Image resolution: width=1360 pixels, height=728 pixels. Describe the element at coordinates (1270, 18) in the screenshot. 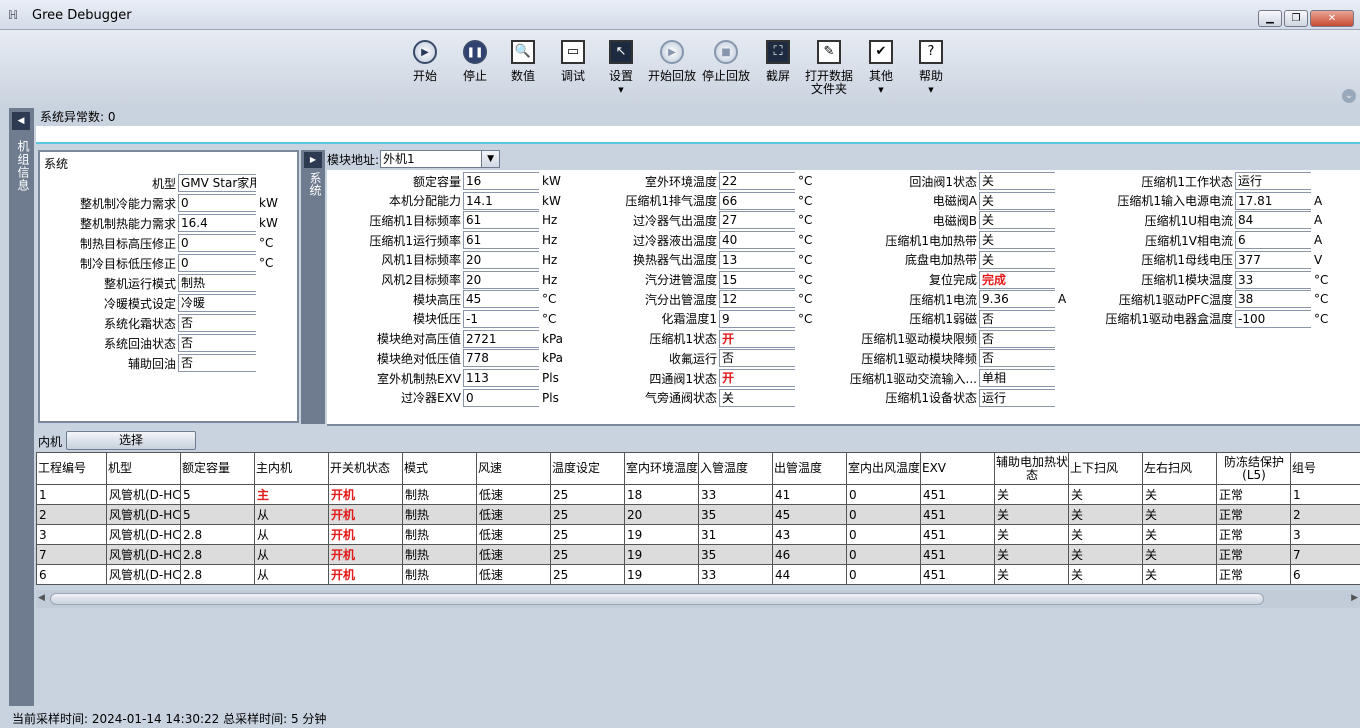

I see `minimize-button: ▁` at that location.